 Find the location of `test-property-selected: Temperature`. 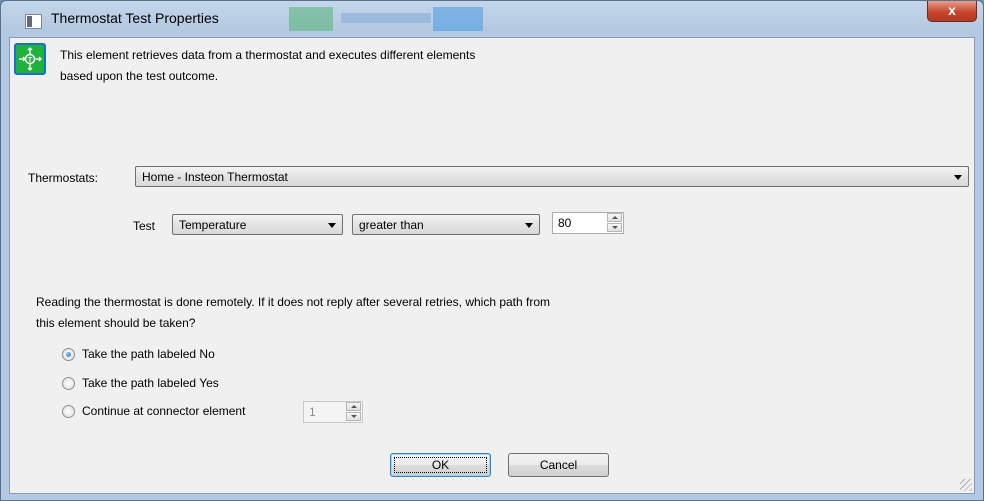

test-property-selected: Temperature is located at coordinates (213, 225).